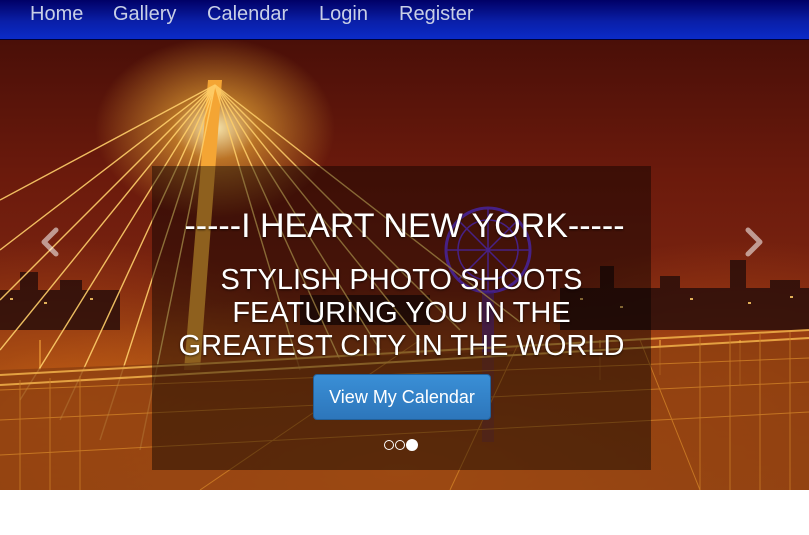  I want to click on nav-link-register: Register, so click(436, 14).